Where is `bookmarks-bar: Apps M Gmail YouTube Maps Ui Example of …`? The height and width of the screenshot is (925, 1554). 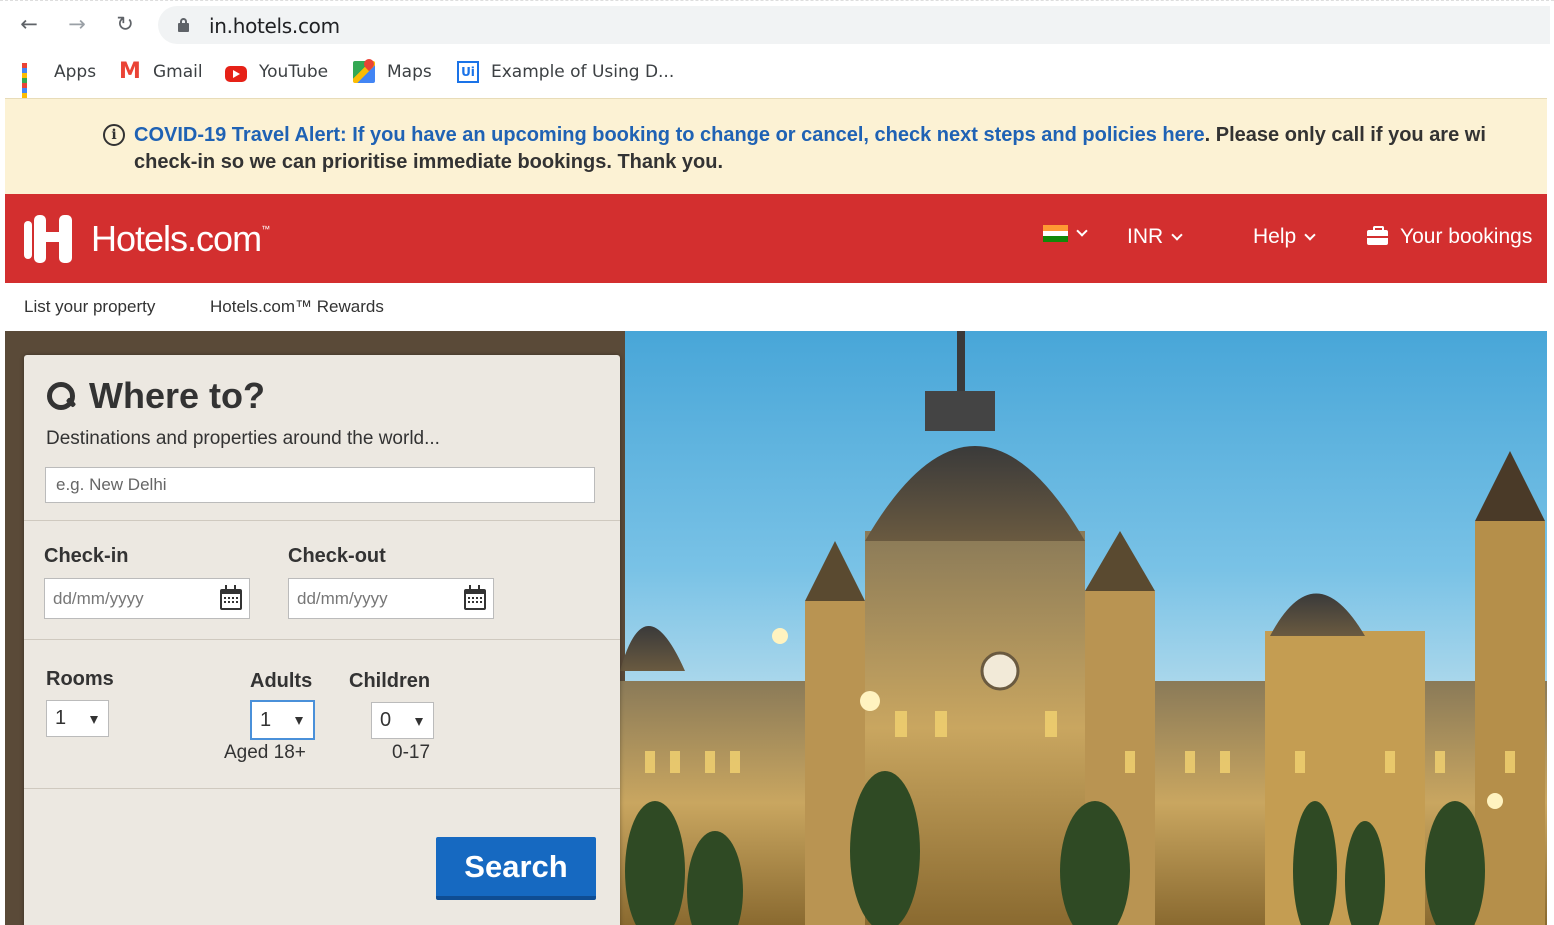
bookmarks-bar: Apps M Gmail YouTube Maps Ui Example of … is located at coordinates (777, 79).